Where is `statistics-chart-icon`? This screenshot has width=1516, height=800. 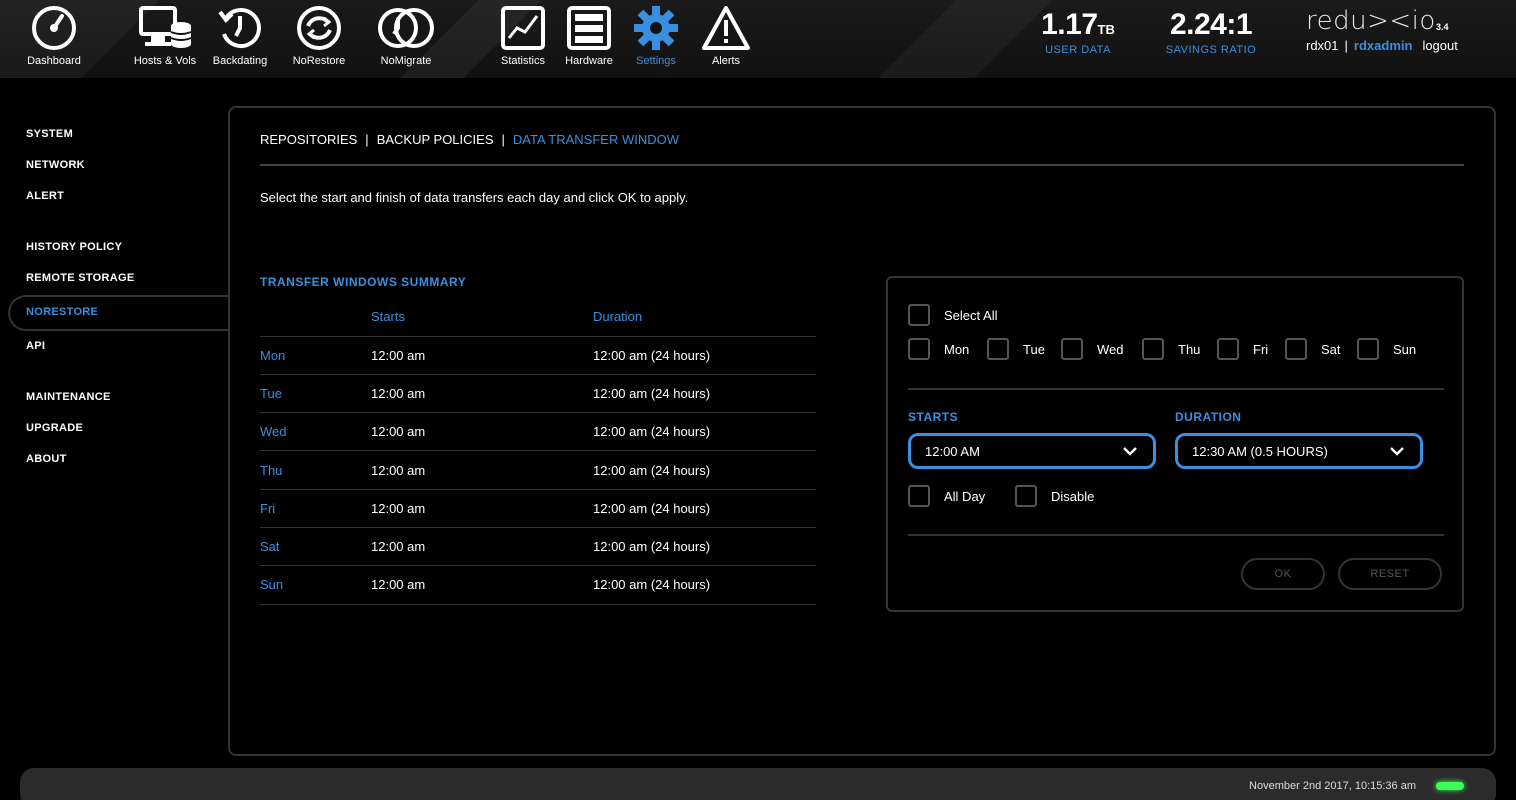
statistics-chart-icon is located at coordinates (523, 28).